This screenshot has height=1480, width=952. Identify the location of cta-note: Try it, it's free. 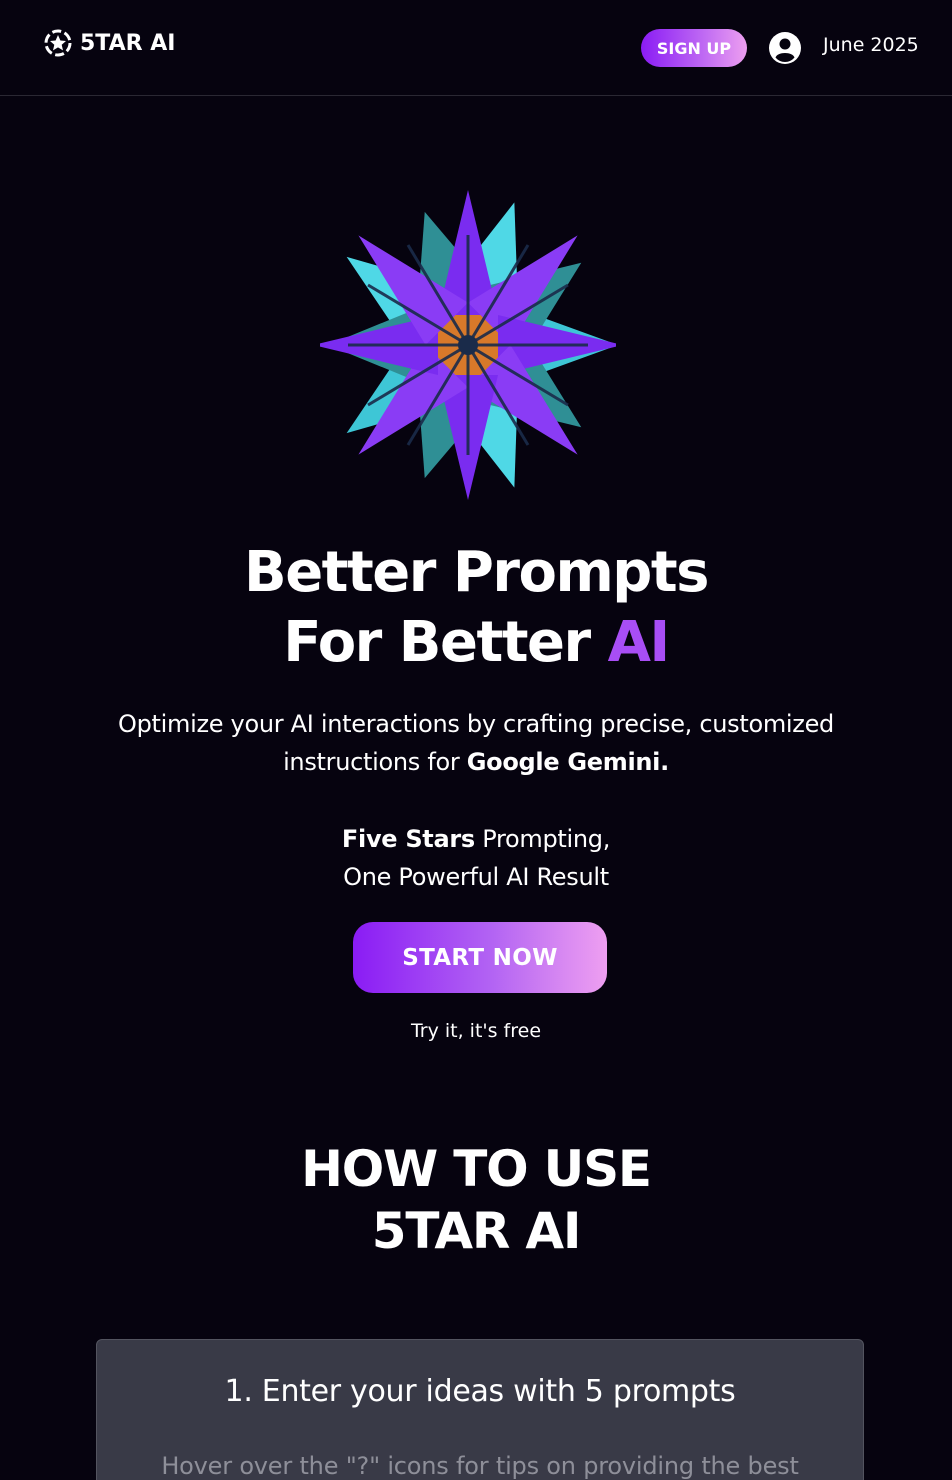
(476, 1031).